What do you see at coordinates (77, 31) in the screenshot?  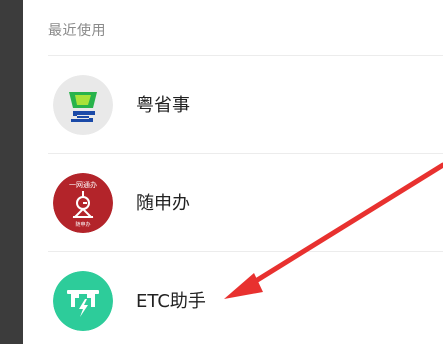 I see `section-title-recent: 最近使用` at bounding box center [77, 31].